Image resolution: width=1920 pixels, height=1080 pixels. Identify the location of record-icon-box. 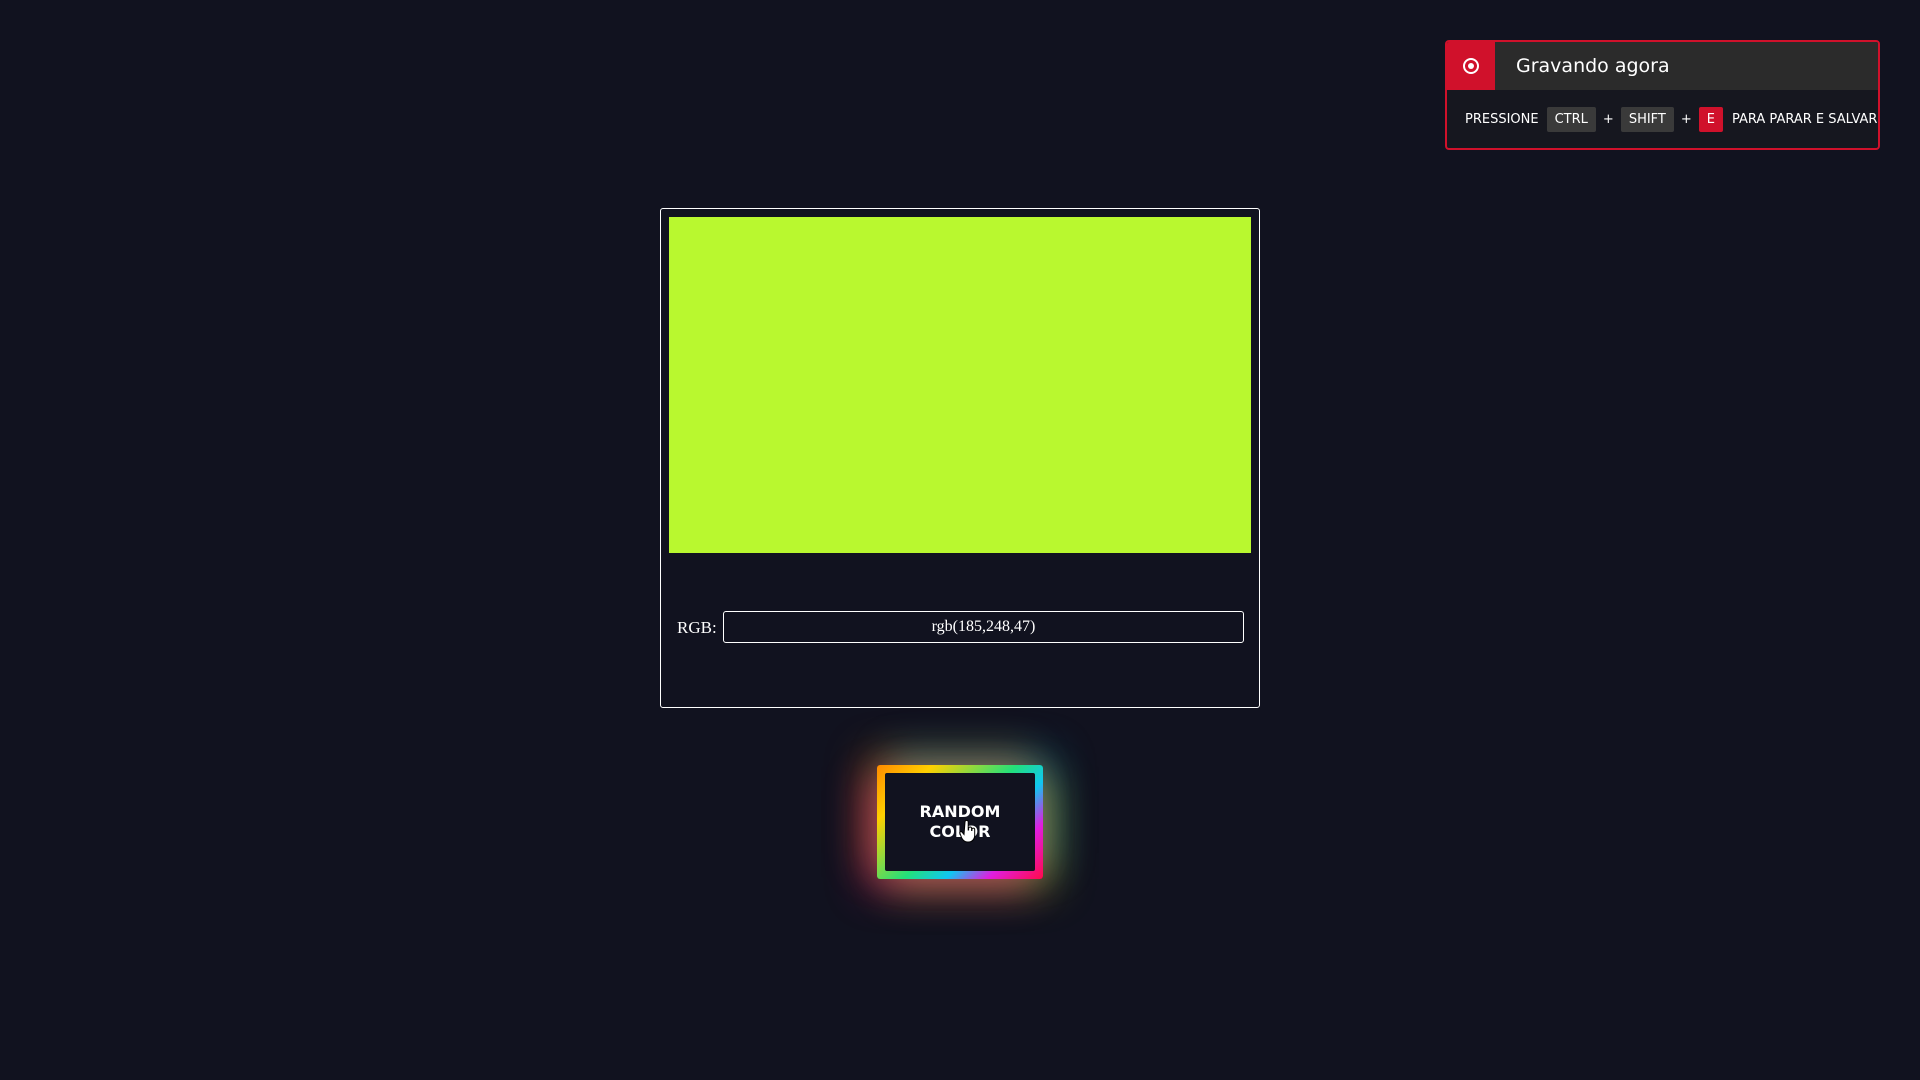
(1471, 66).